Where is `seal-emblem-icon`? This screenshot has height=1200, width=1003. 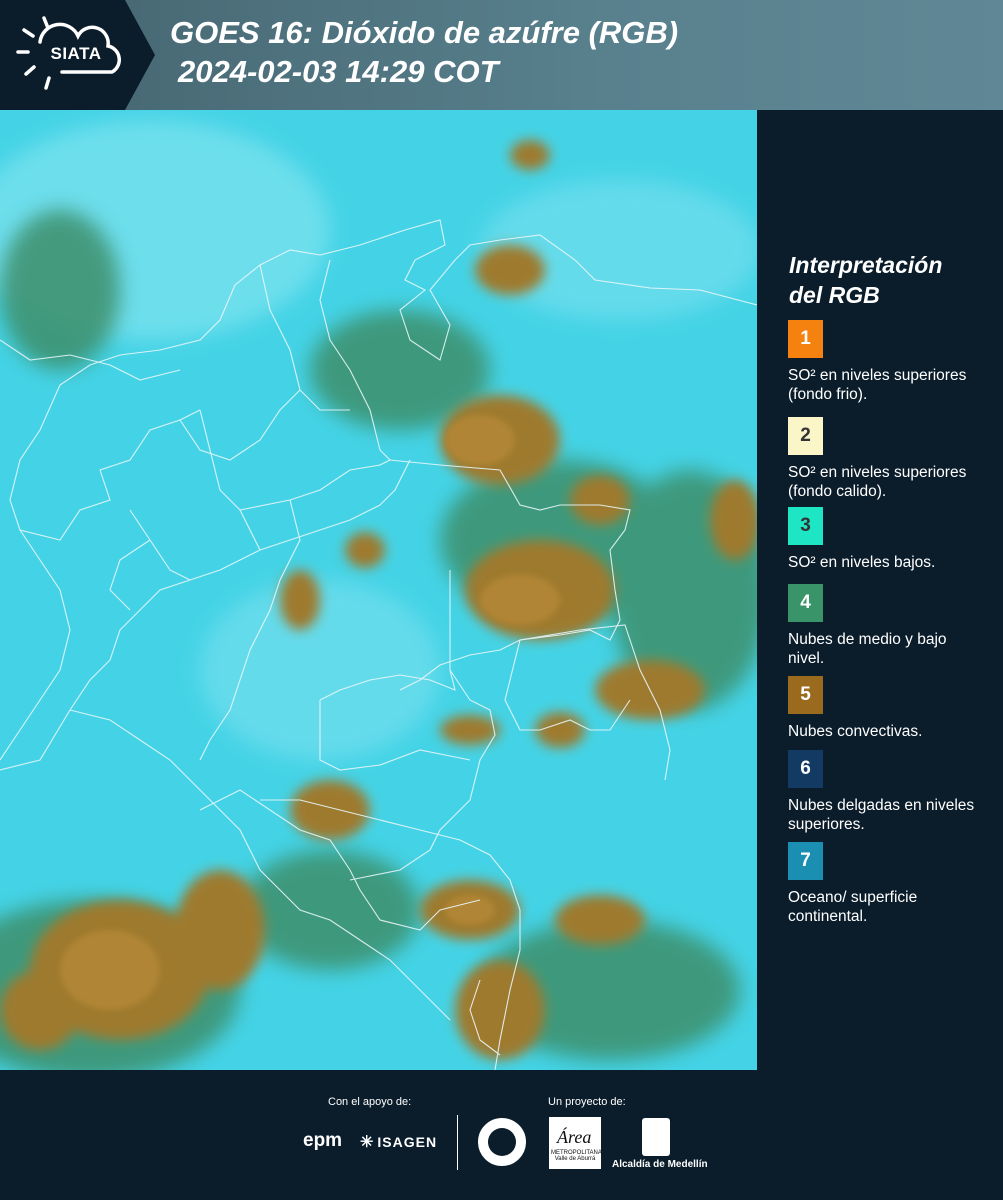 seal-emblem-icon is located at coordinates (502, 1142).